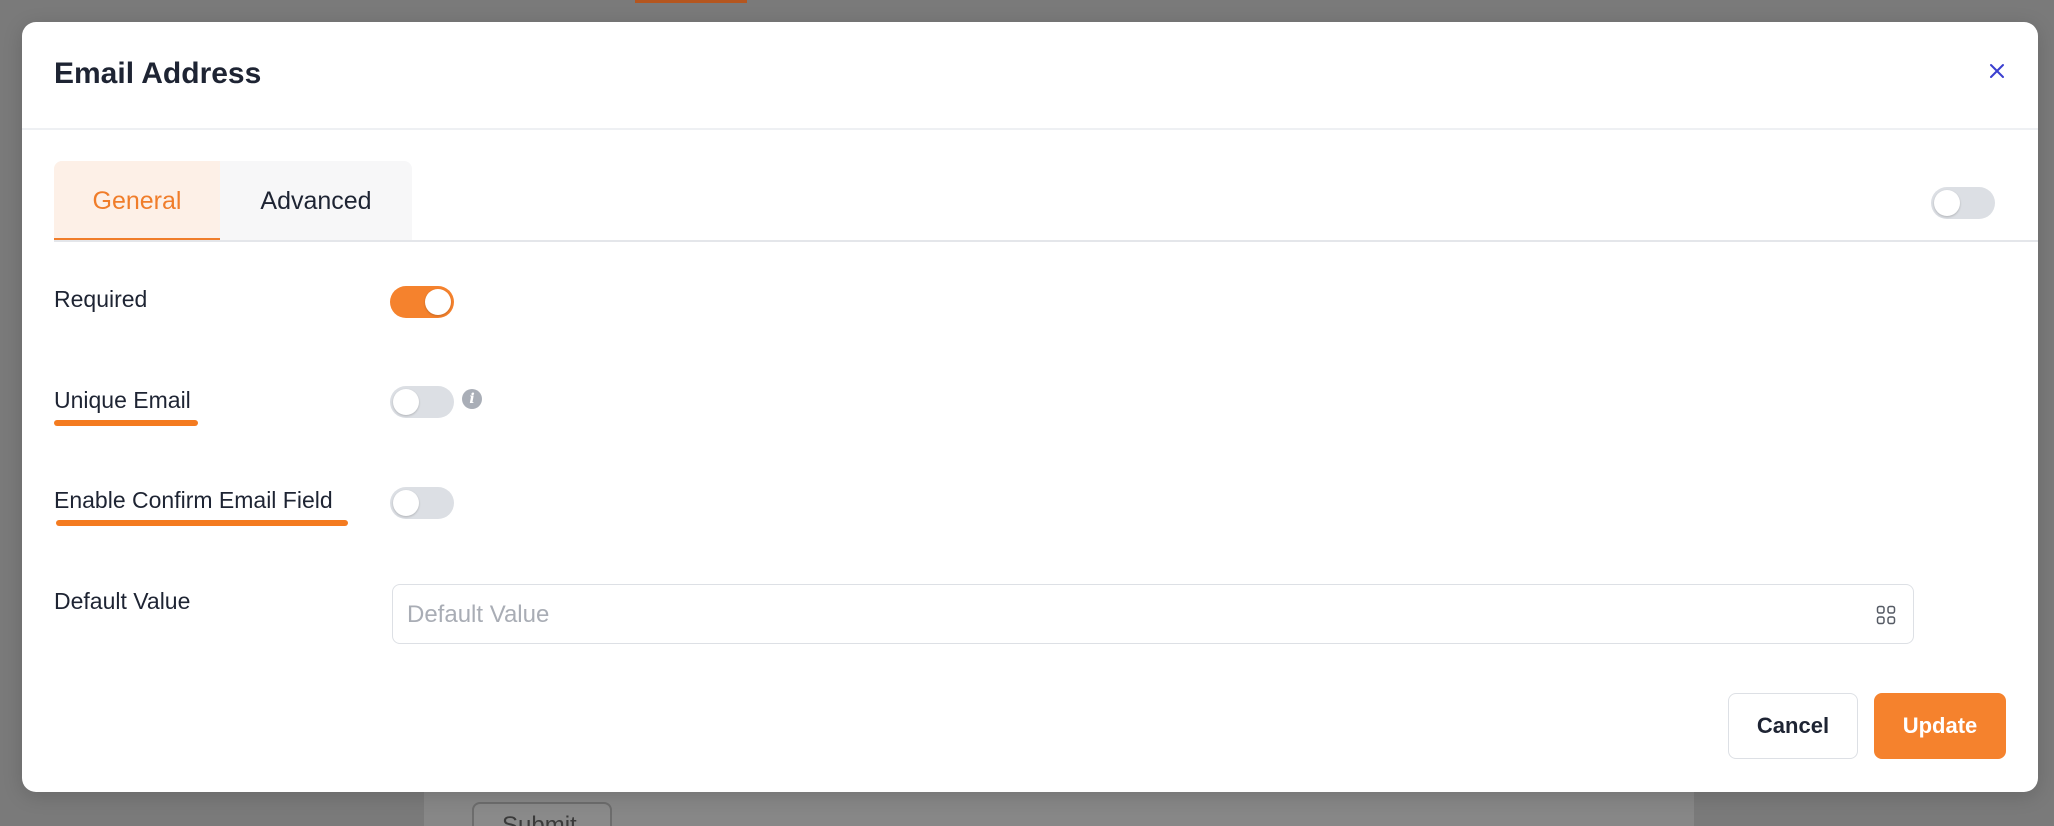 The height and width of the screenshot is (826, 2054). Describe the element at coordinates (122, 601) in the screenshot. I see `default-value-label: Default Value` at that location.